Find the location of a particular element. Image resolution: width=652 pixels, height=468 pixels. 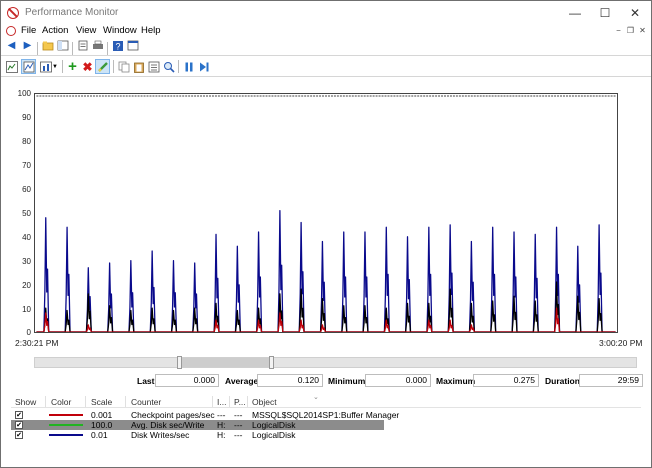

print-icon is located at coordinates (97, 45).